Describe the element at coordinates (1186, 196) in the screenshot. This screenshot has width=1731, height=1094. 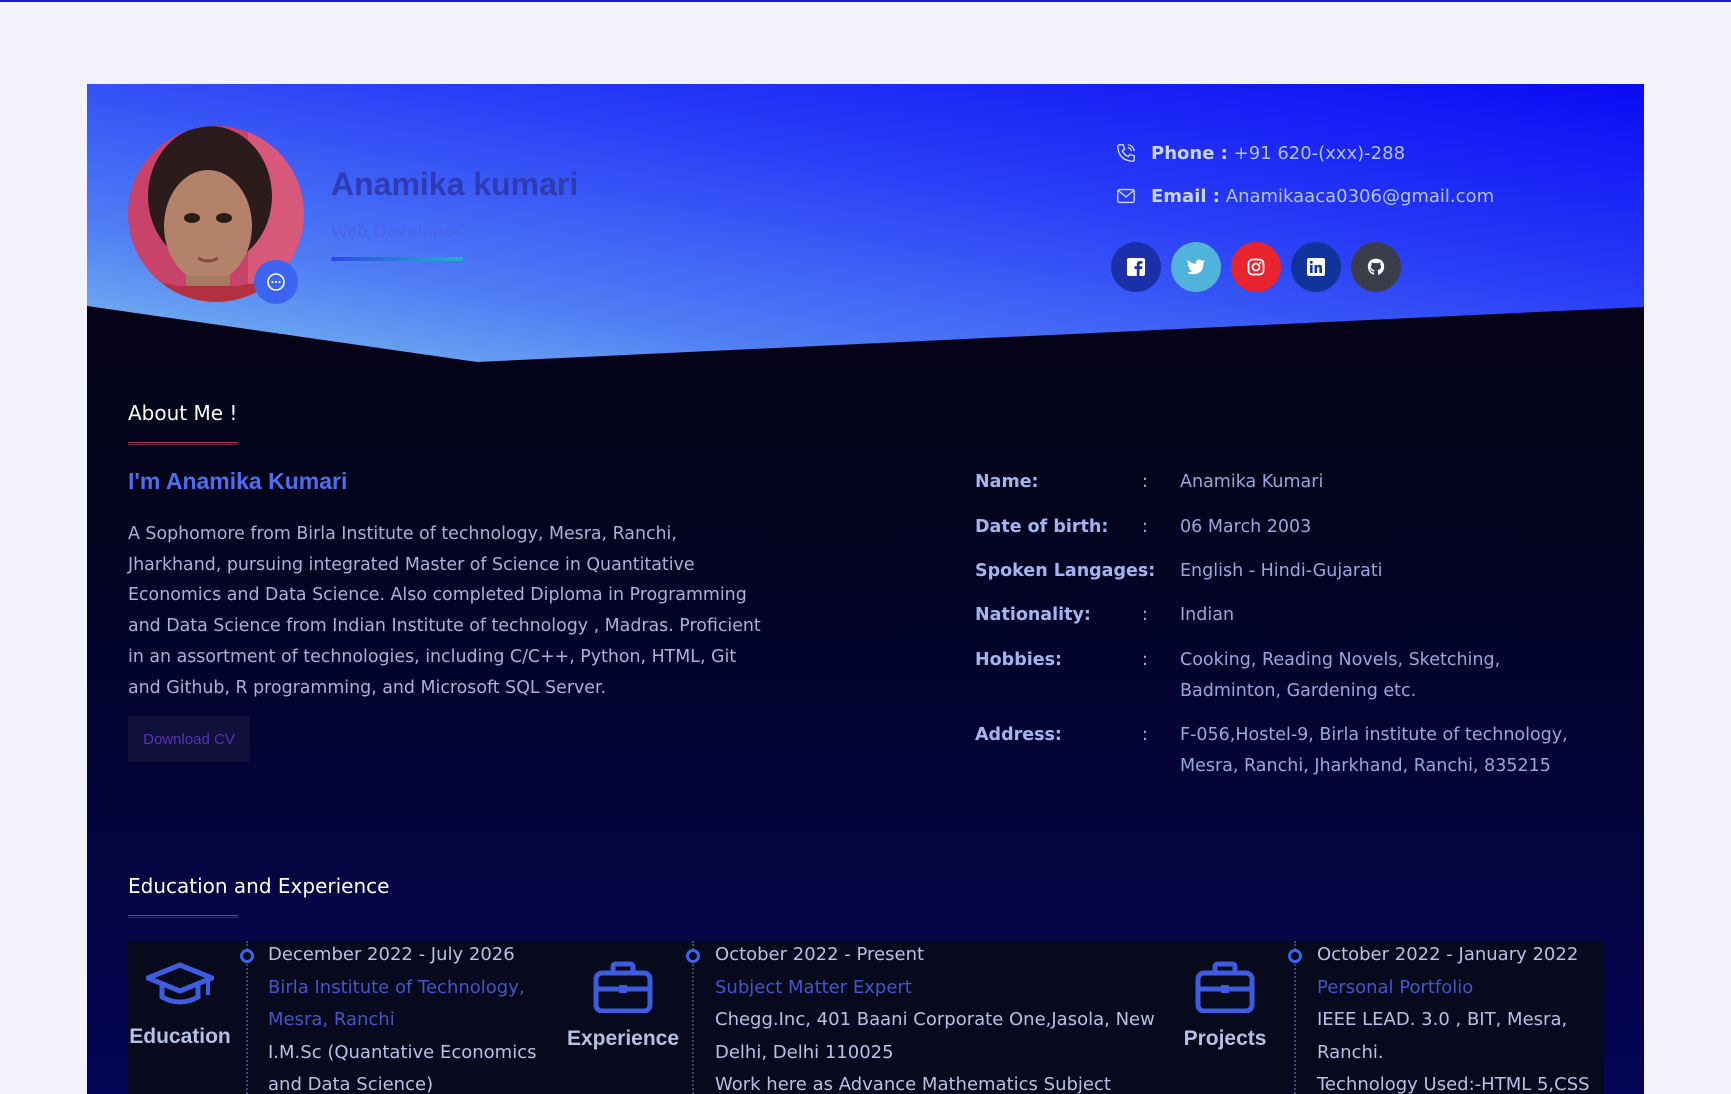
I see `email-label: Email :` at that location.